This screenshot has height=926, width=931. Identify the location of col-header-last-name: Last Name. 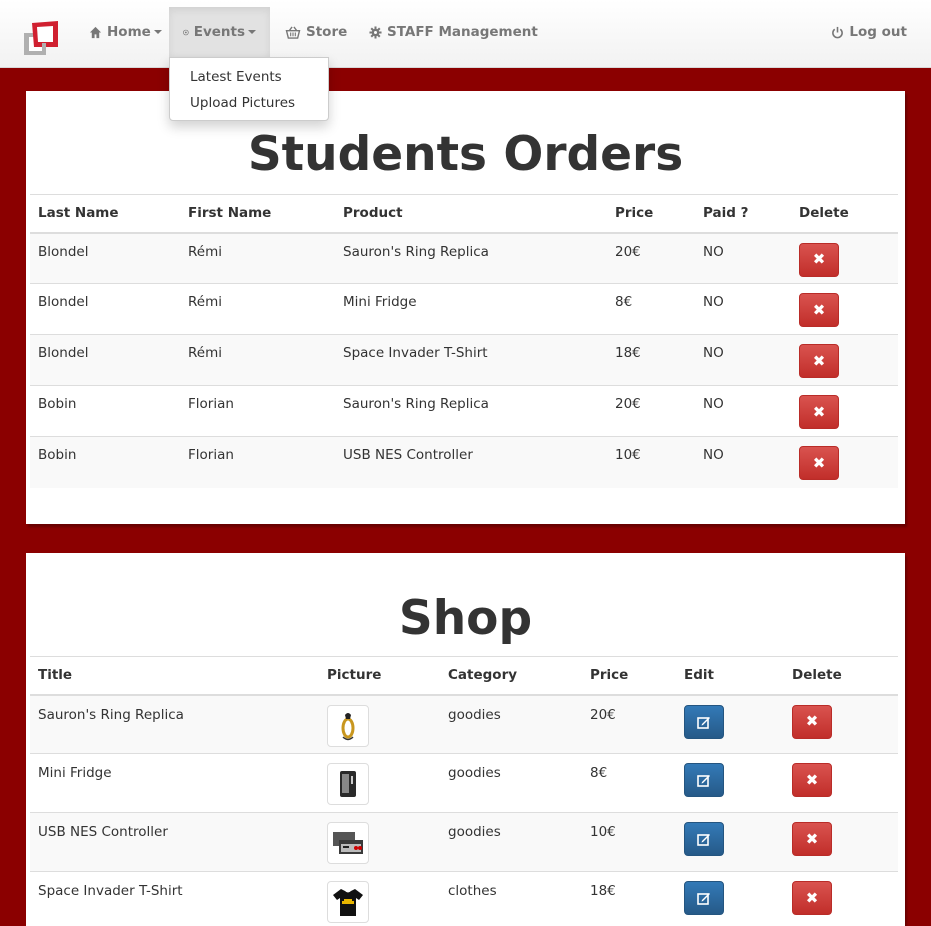
(105, 214).